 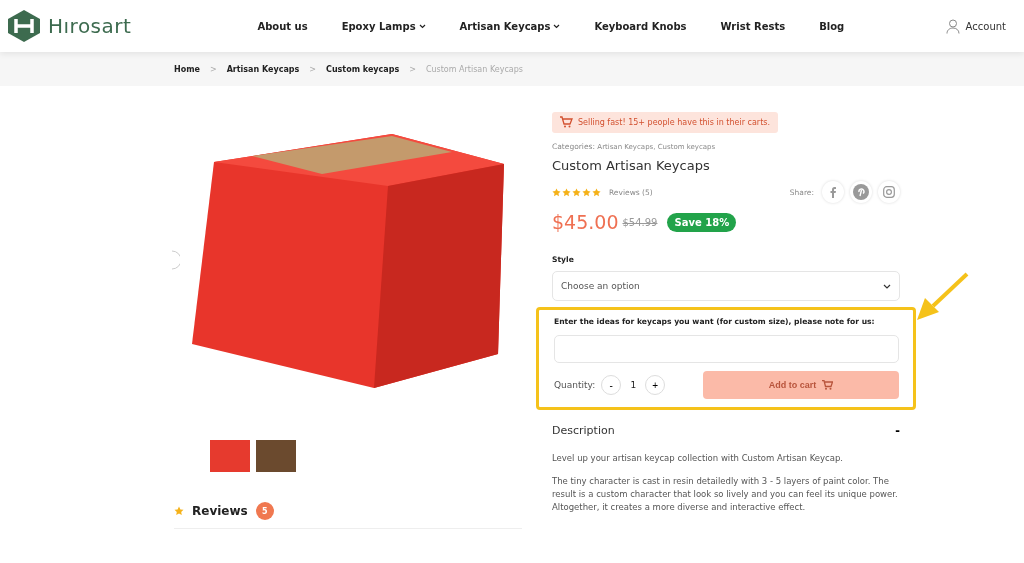 I want to click on product-title: Custom Artisan Keycaps, so click(x=631, y=165).